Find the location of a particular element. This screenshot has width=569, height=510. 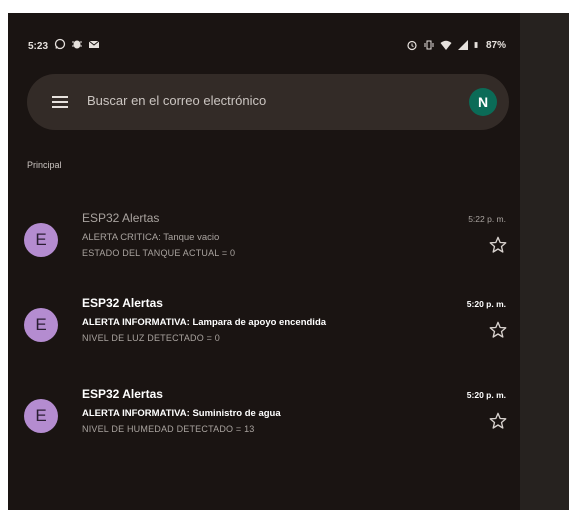

signal-icon is located at coordinates (462, 45).